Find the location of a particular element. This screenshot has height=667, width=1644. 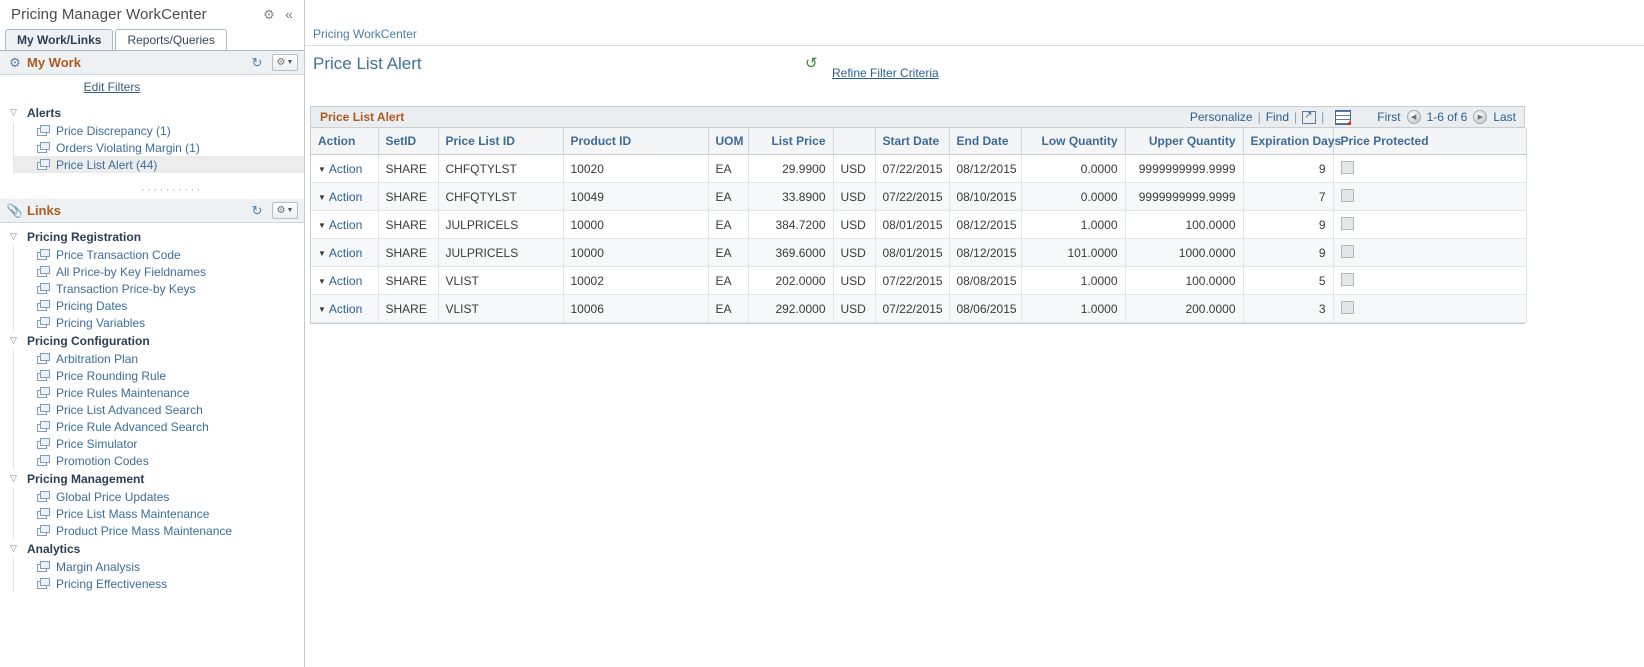

col-uom: UOM is located at coordinates (728, 141).